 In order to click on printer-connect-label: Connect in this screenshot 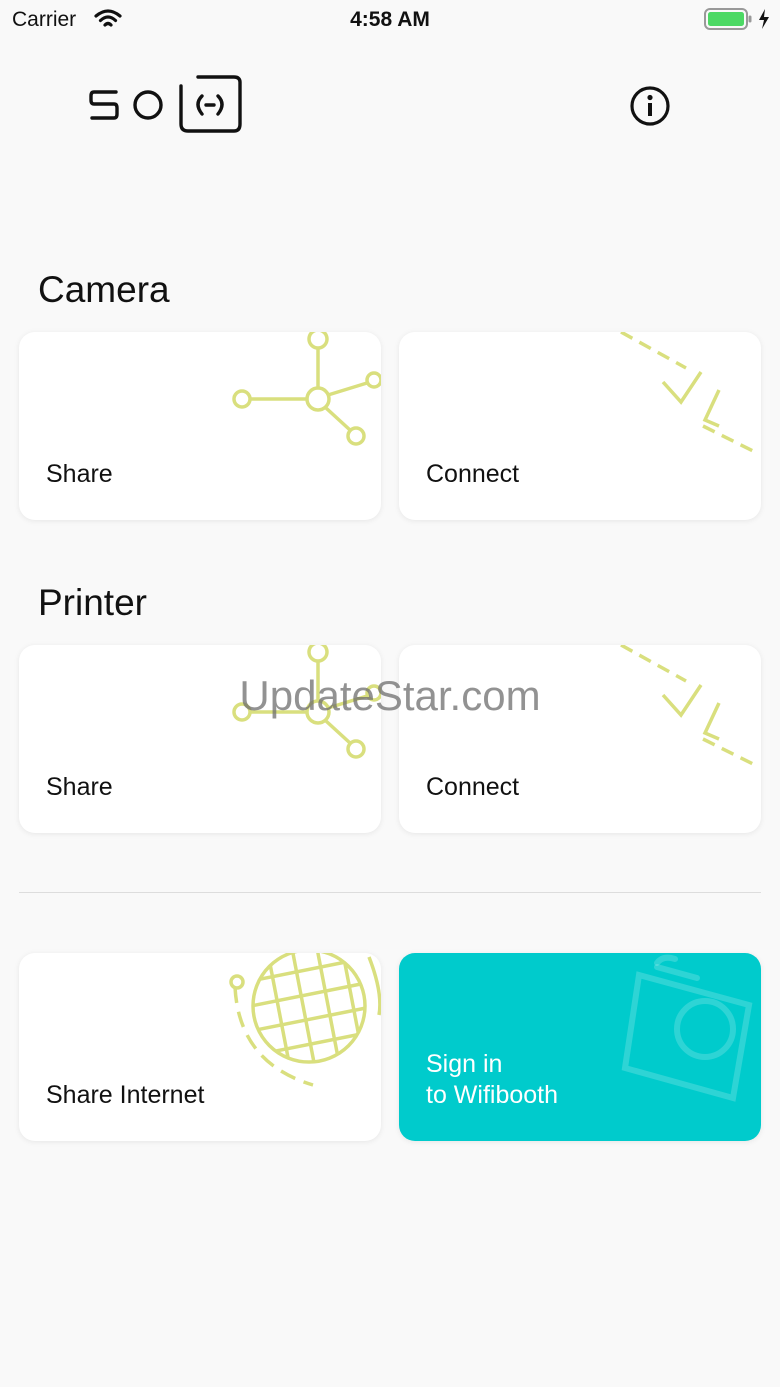, I will do `click(473, 787)`.